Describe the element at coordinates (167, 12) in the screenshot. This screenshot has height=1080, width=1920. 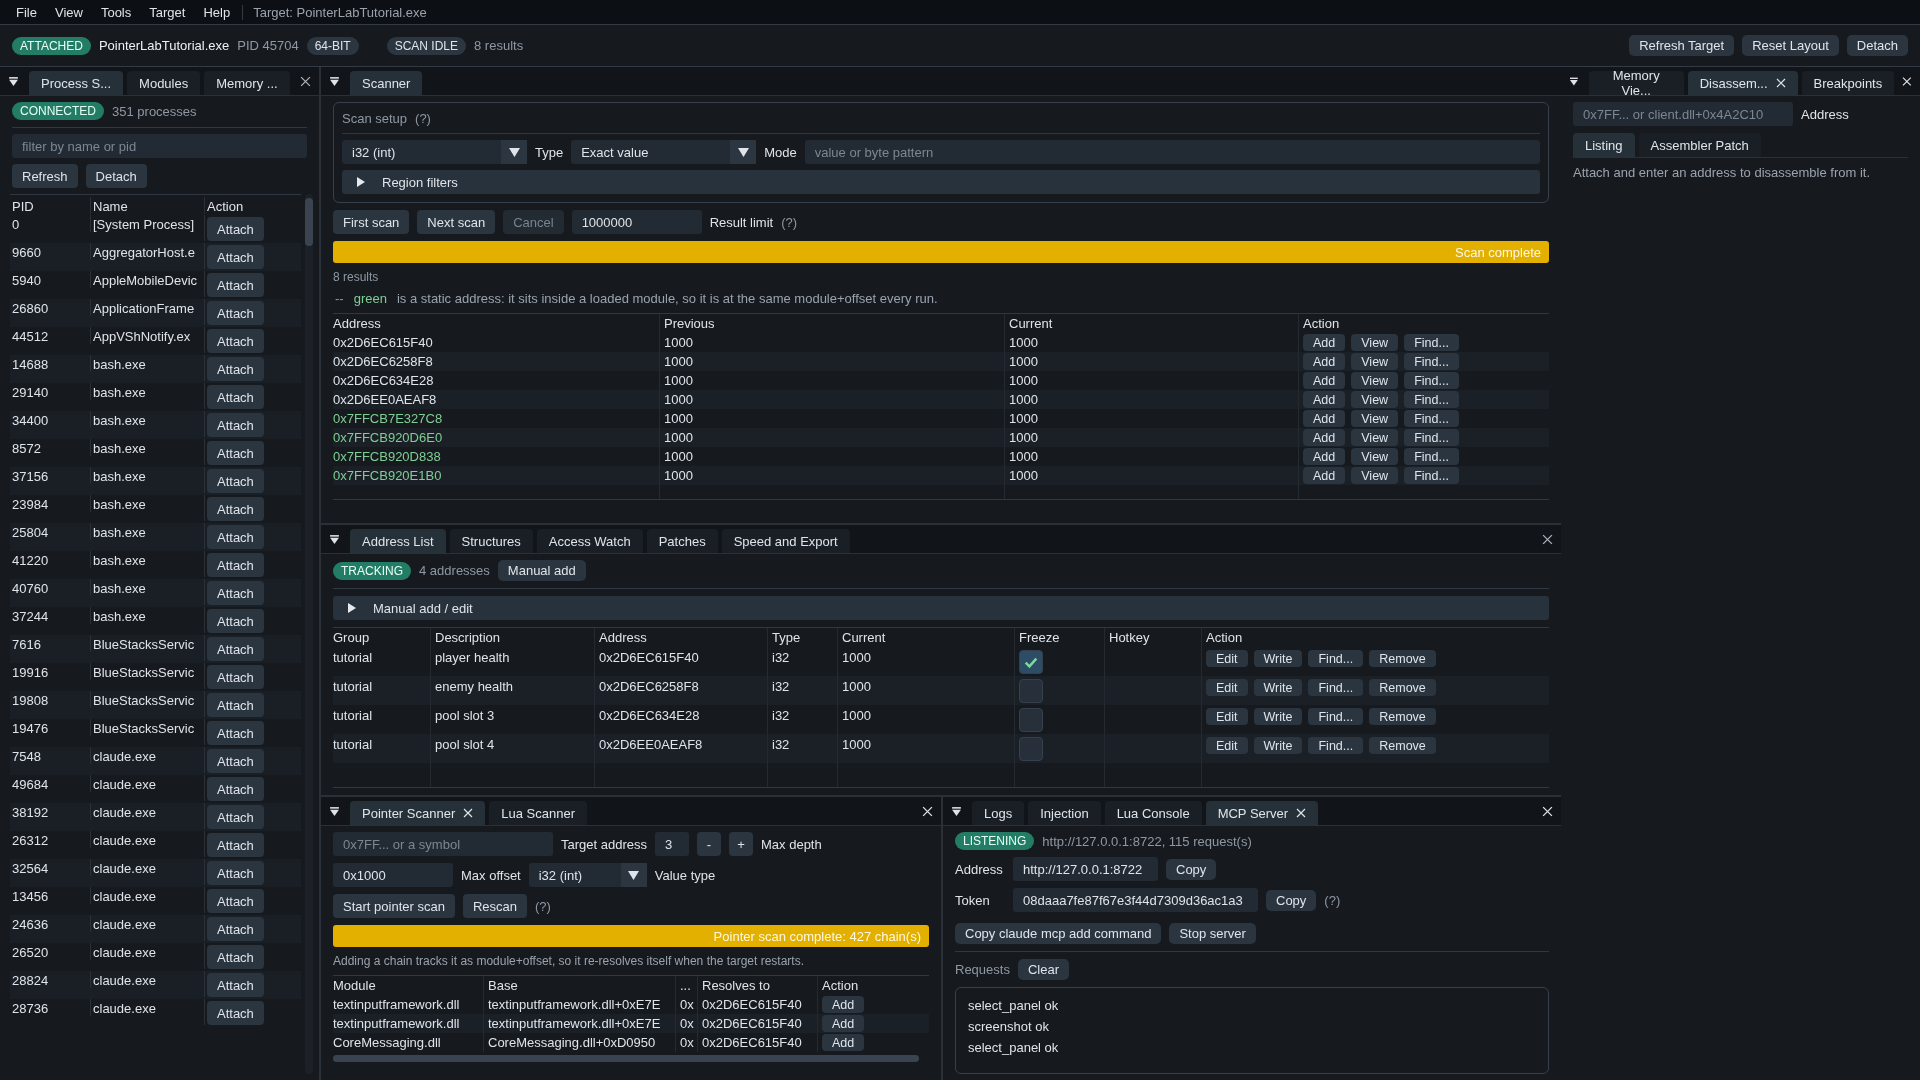
I see `menu-item: Target` at that location.